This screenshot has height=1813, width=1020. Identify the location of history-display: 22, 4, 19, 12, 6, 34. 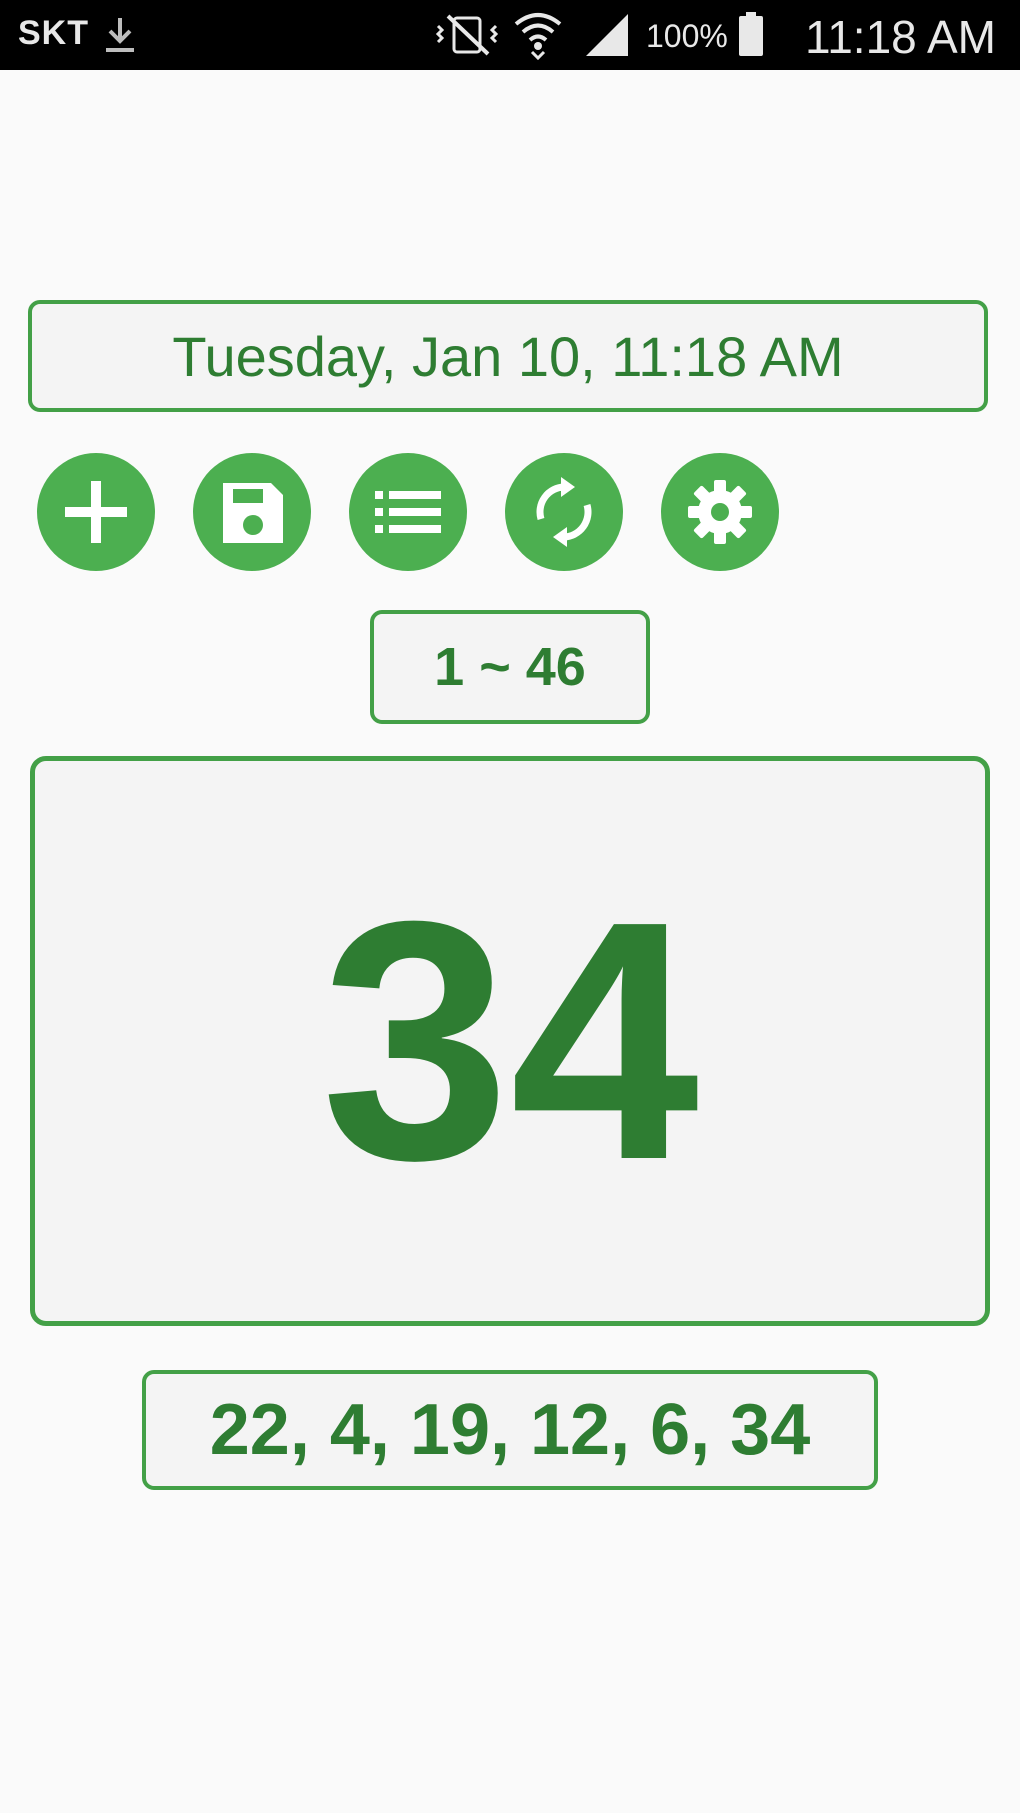
(510, 1430).